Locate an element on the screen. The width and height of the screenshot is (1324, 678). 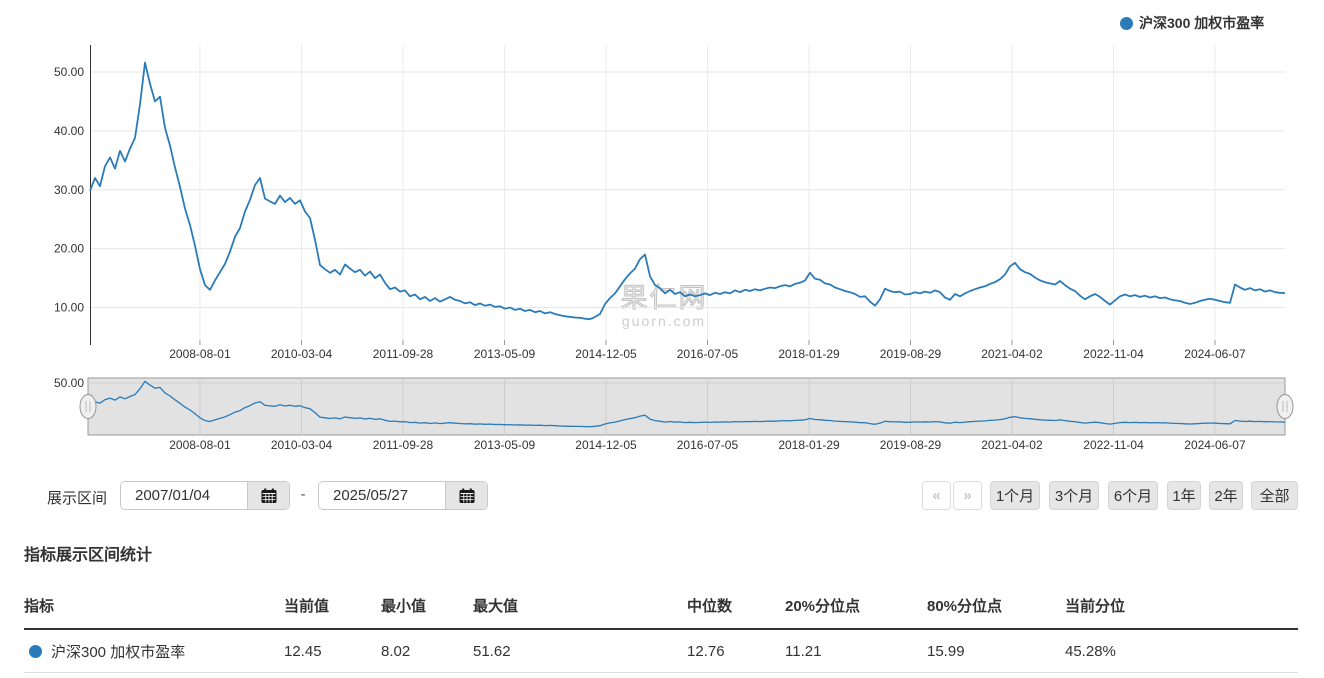
chart-legend: 沪深300 加权市盈率 is located at coordinates (1192, 23).